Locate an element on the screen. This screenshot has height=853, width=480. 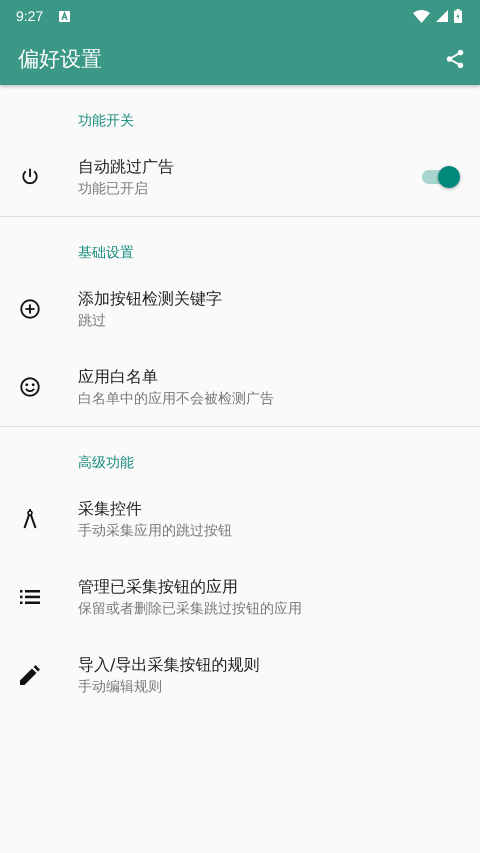
toggle-switch is located at coordinates (440, 177).